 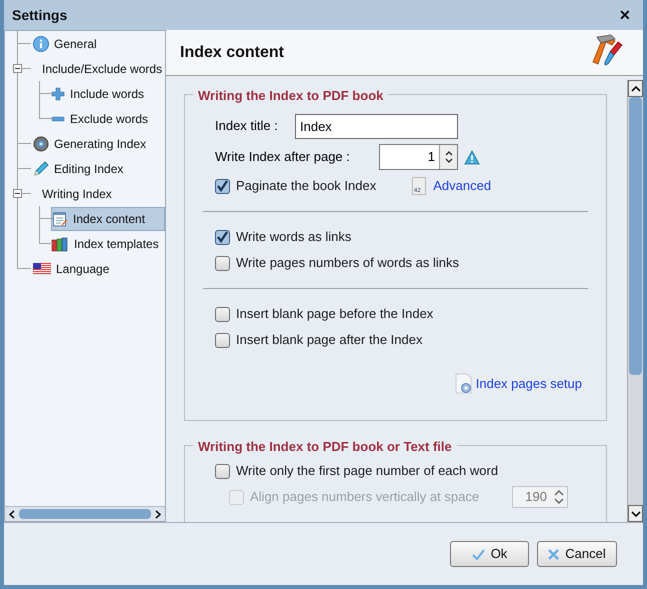 What do you see at coordinates (329, 340) in the screenshot?
I see `checkbox-label: Insert blank page after the Index` at bounding box center [329, 340].